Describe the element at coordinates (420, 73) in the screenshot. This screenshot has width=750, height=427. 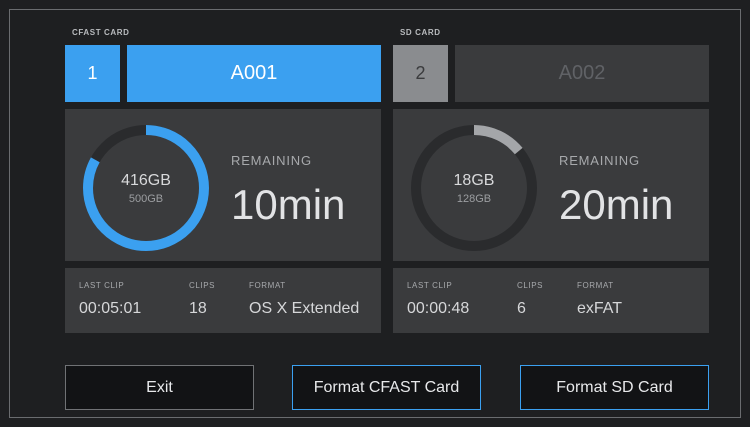
I see `slot-number: 2` at that location.